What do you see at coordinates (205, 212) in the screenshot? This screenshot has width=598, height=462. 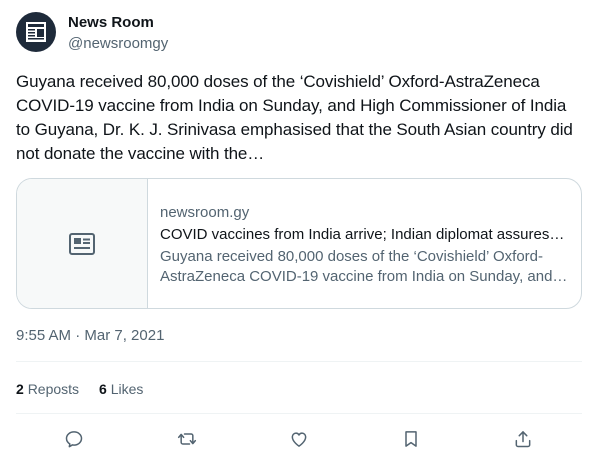 I see `link-domain: newsroom.gy` at bounding box center [205, 212].